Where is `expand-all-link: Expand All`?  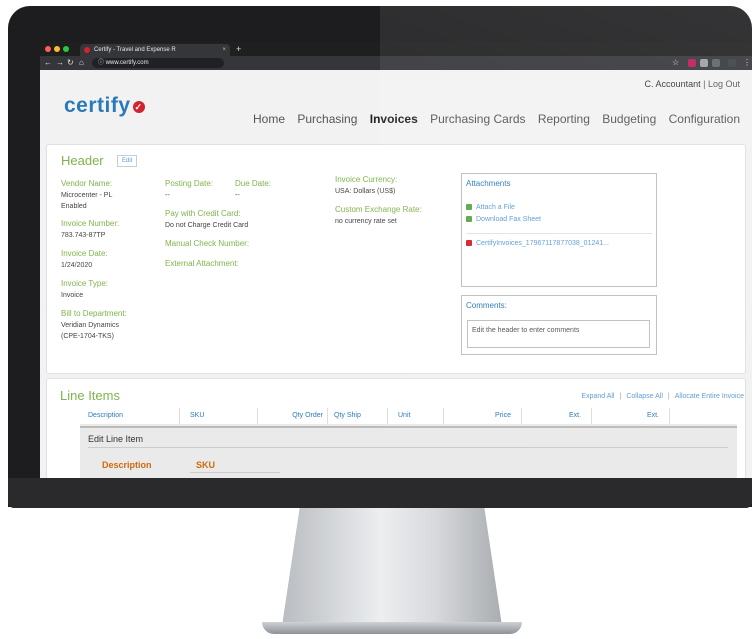
expand-all-link: Expand All is located at coordinates (597, 396).